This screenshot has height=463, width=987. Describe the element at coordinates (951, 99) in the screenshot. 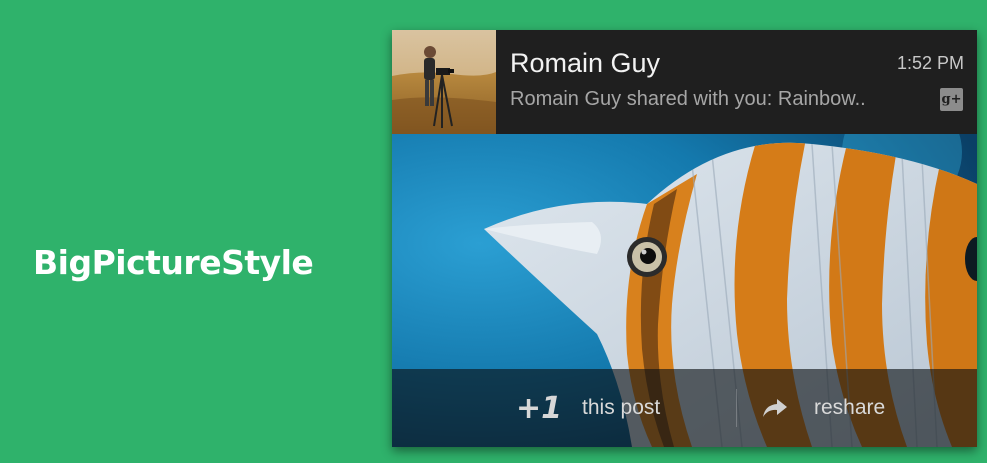

I see `google-plus-icon: g+` at that location.